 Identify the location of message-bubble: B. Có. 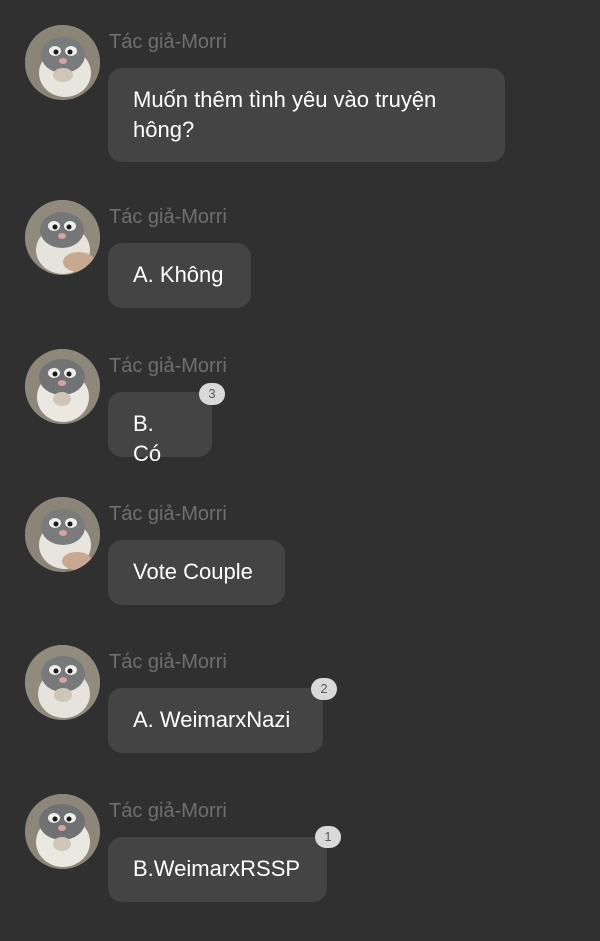
(160, 429).